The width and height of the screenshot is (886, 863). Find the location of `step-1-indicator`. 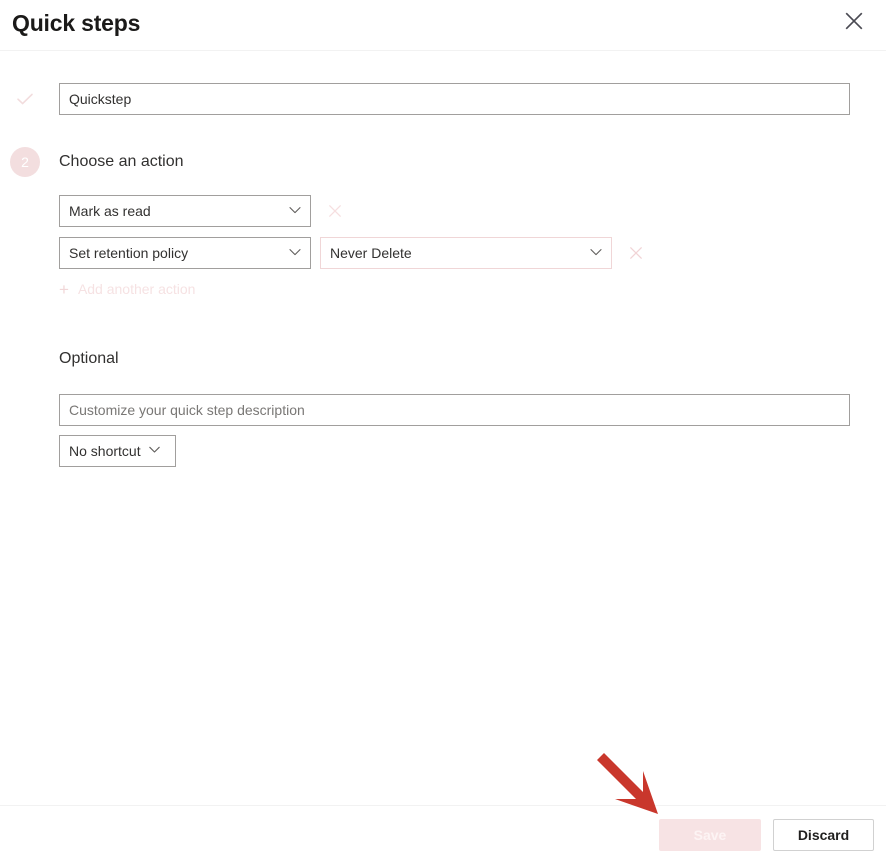

step-1-indicator is located at coordinates (25, 99).